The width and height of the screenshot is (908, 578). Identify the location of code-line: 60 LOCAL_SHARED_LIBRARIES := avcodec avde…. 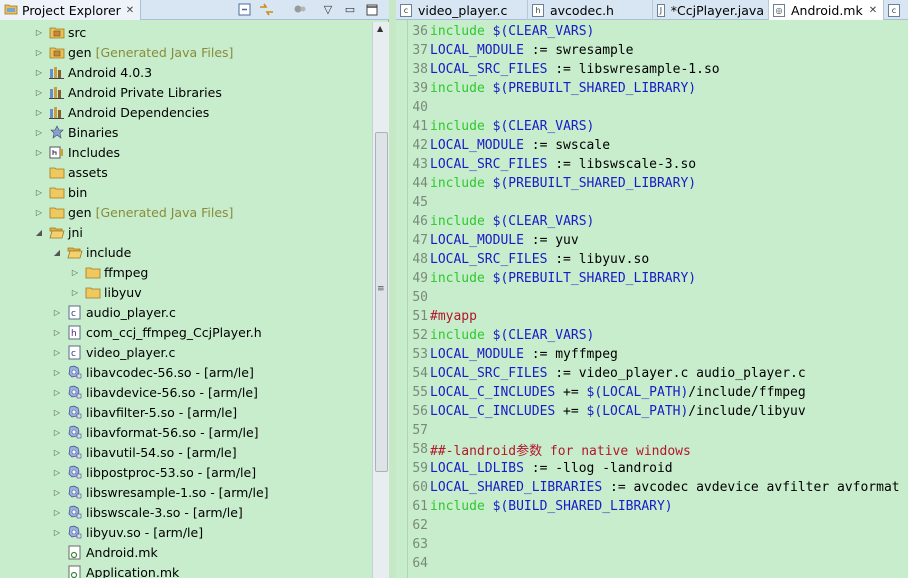
(654, 487).